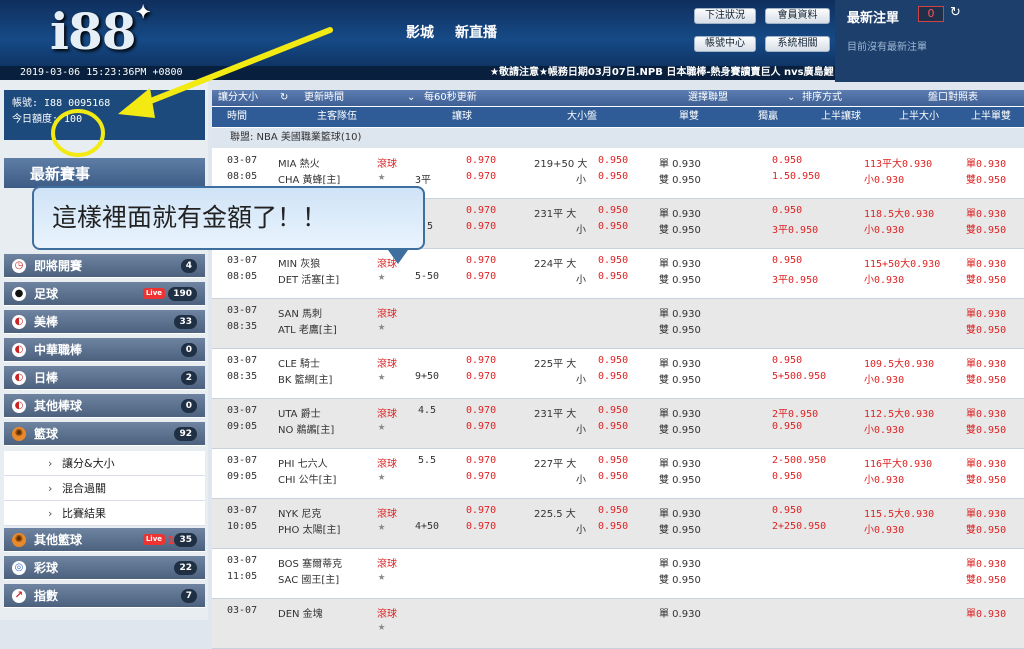 This screenshot has height=649, width=1024. What do you see at coordinates (899, 512) in the screenshot?
I see `cell-hou1: 115.5大0.930` at bounding box center [899, 512].